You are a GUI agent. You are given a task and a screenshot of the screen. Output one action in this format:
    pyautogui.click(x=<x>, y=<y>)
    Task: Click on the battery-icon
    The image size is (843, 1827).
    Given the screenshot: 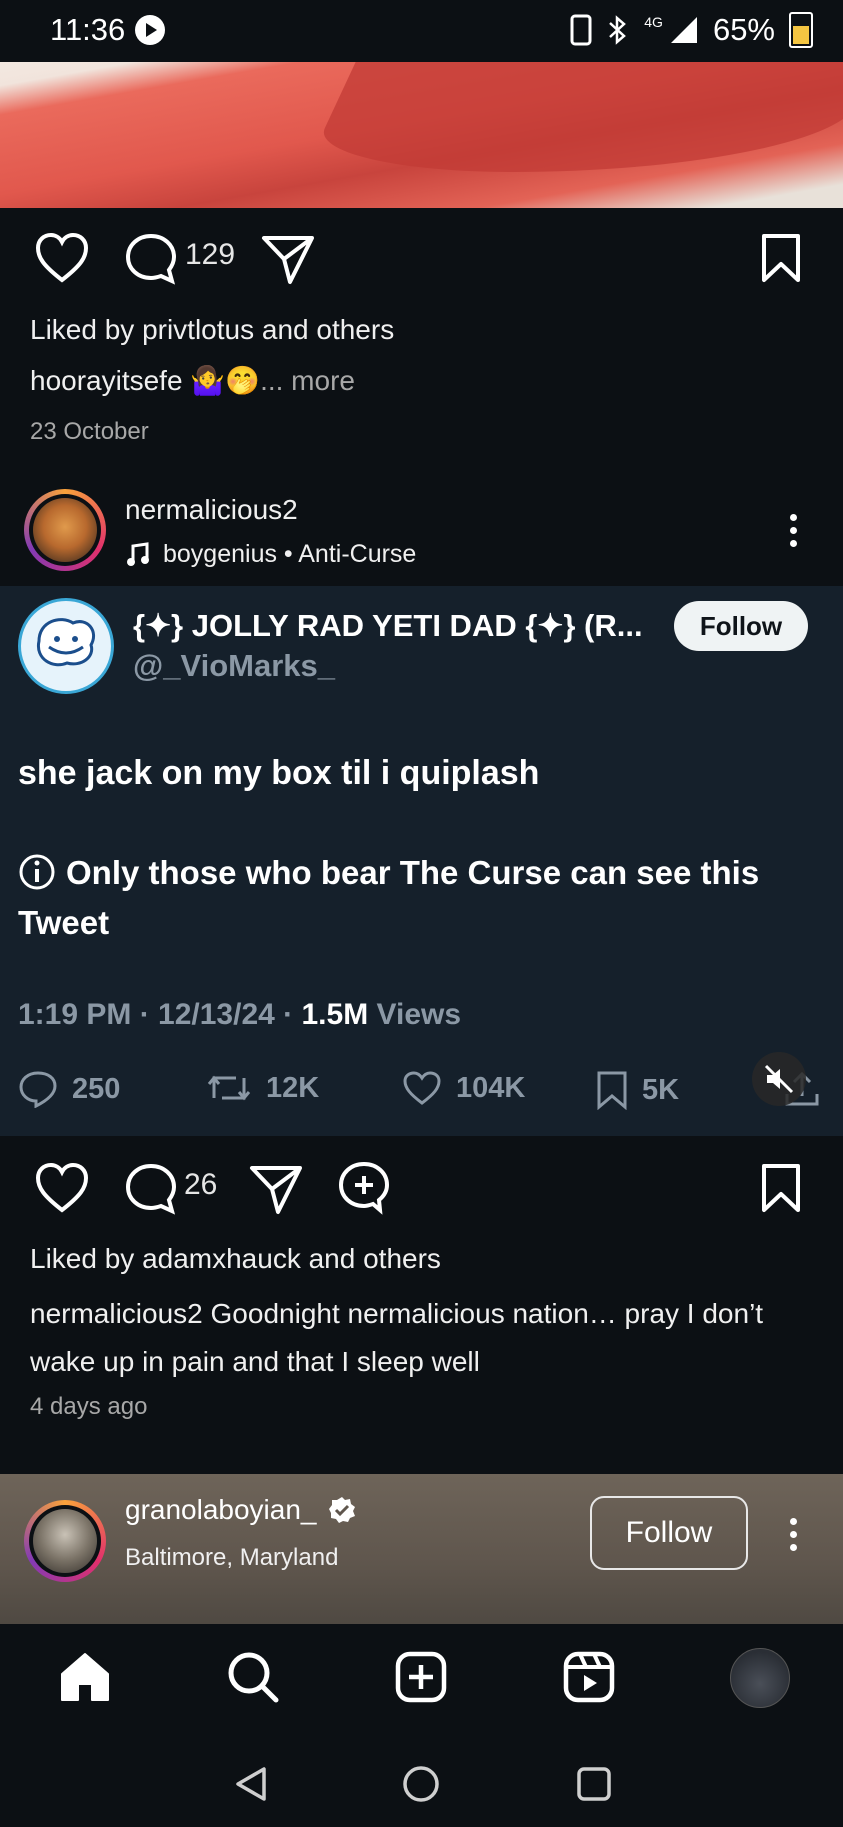 What is the action you would take?
    pyautogui.click(x=801, y=30)
    